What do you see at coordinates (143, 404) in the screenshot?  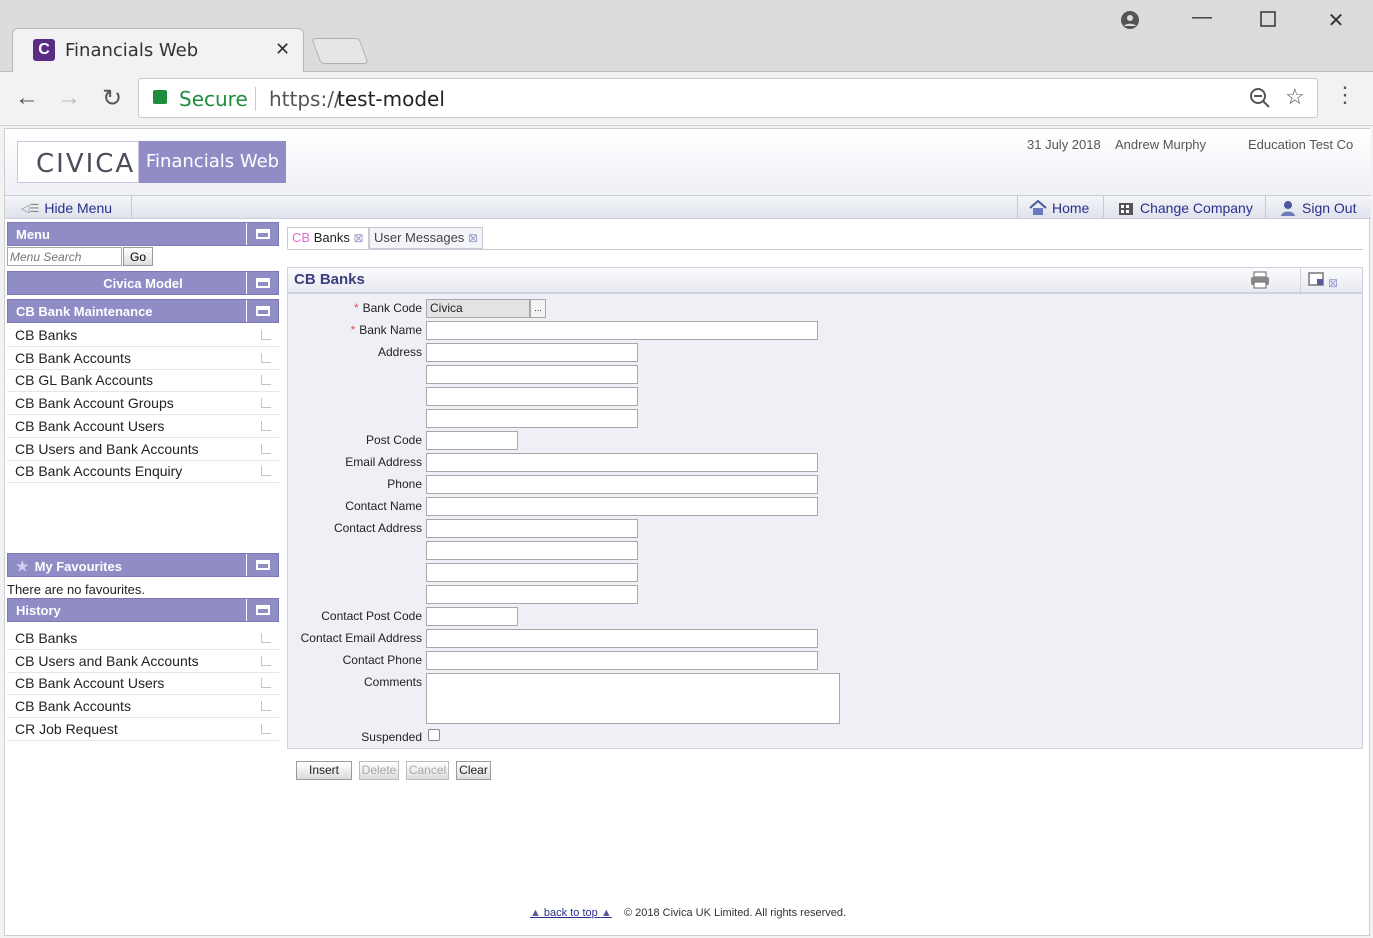 I see `menu-item: CB Bank Account Groups` at bounding box center [143, 404].